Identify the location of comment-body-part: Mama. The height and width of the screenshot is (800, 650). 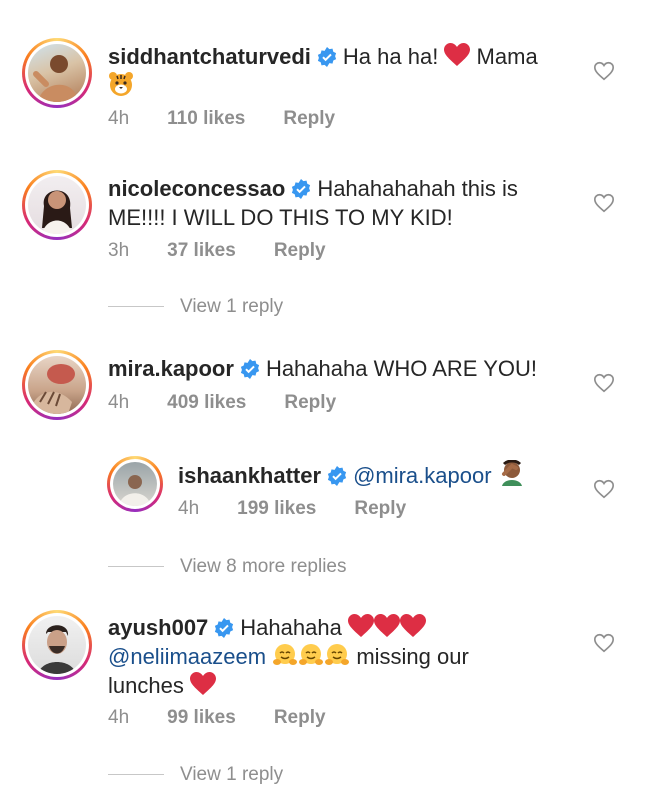
(504, 56).